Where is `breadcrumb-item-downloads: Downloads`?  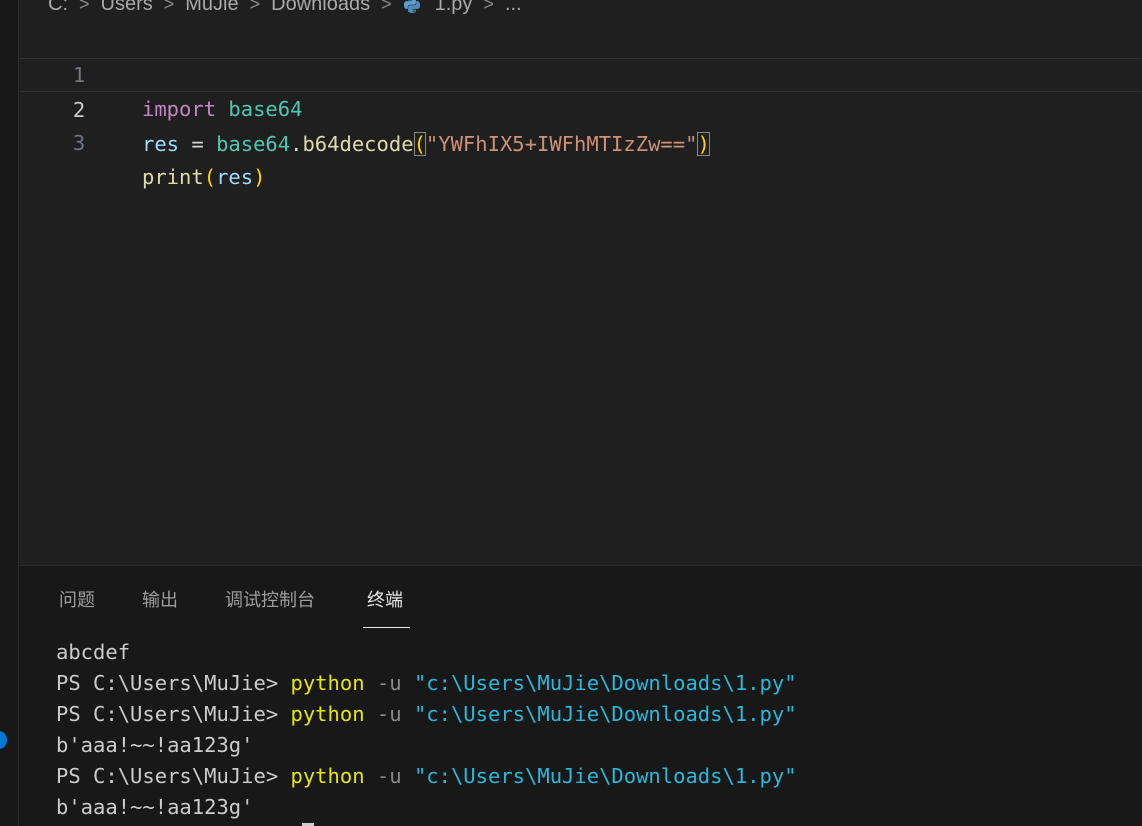 breadcrumb-item-downloads: Downloads is located at coordinates (320, 8).